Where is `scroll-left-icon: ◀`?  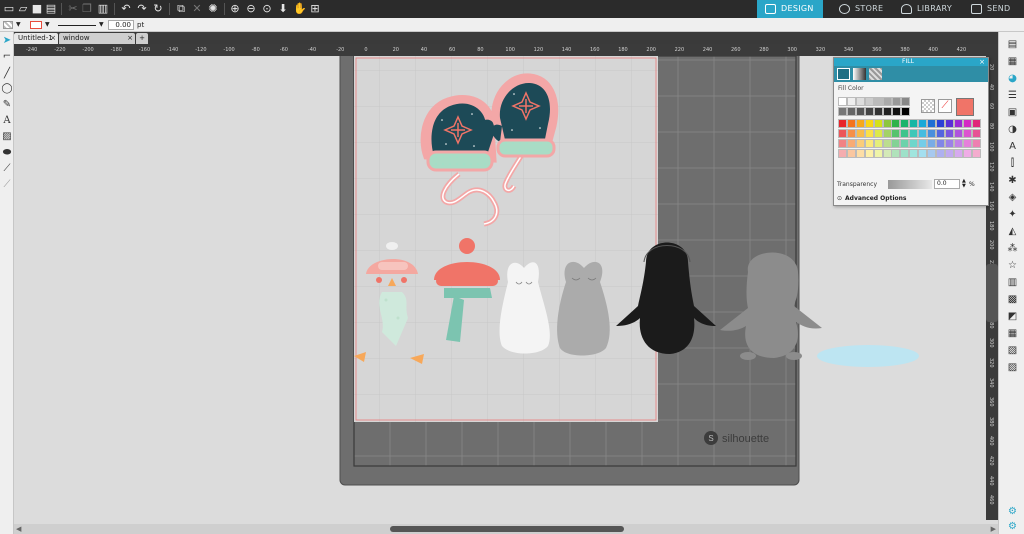
scroll-left-icon: ◀ is located at coordinates (18, 529).